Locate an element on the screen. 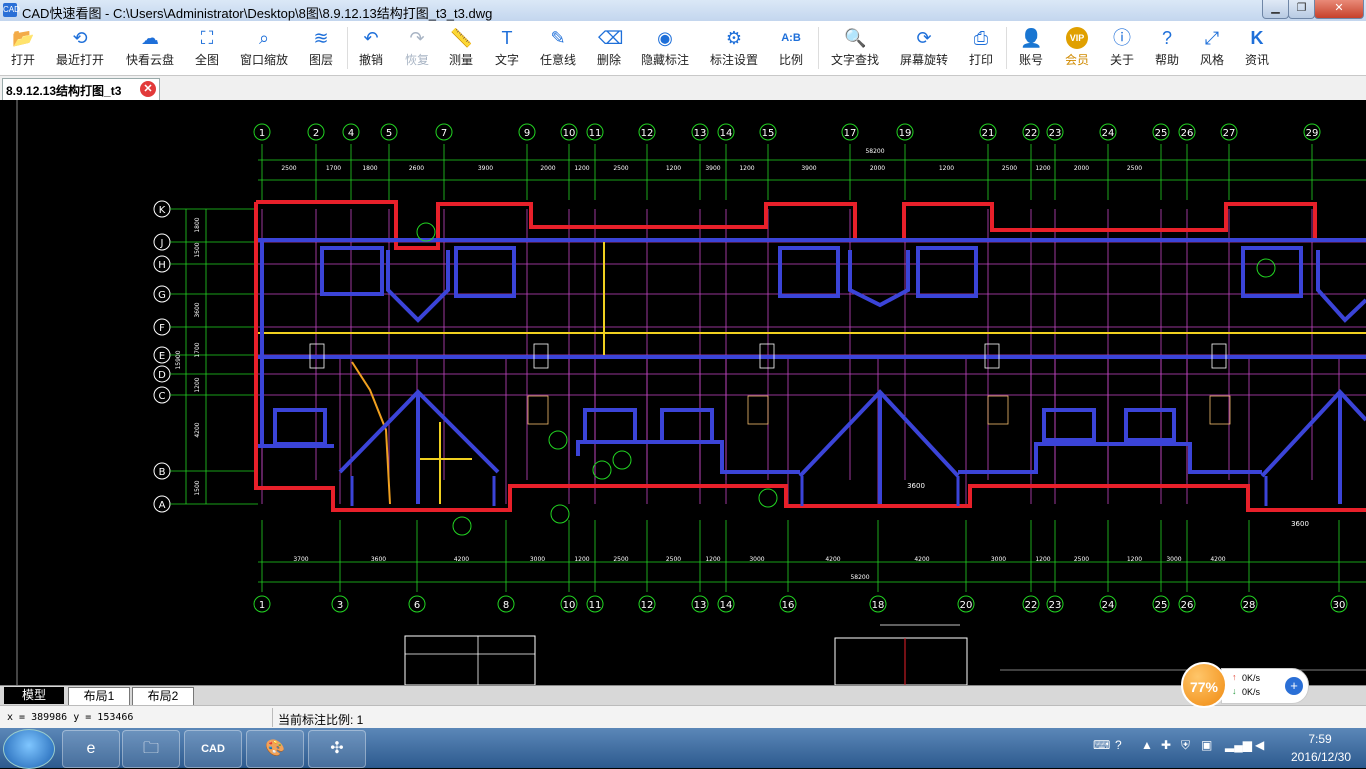 This screenshot has height=769, width=1366. help-button: ? 帮助 is located at coordinates (1167, 48).